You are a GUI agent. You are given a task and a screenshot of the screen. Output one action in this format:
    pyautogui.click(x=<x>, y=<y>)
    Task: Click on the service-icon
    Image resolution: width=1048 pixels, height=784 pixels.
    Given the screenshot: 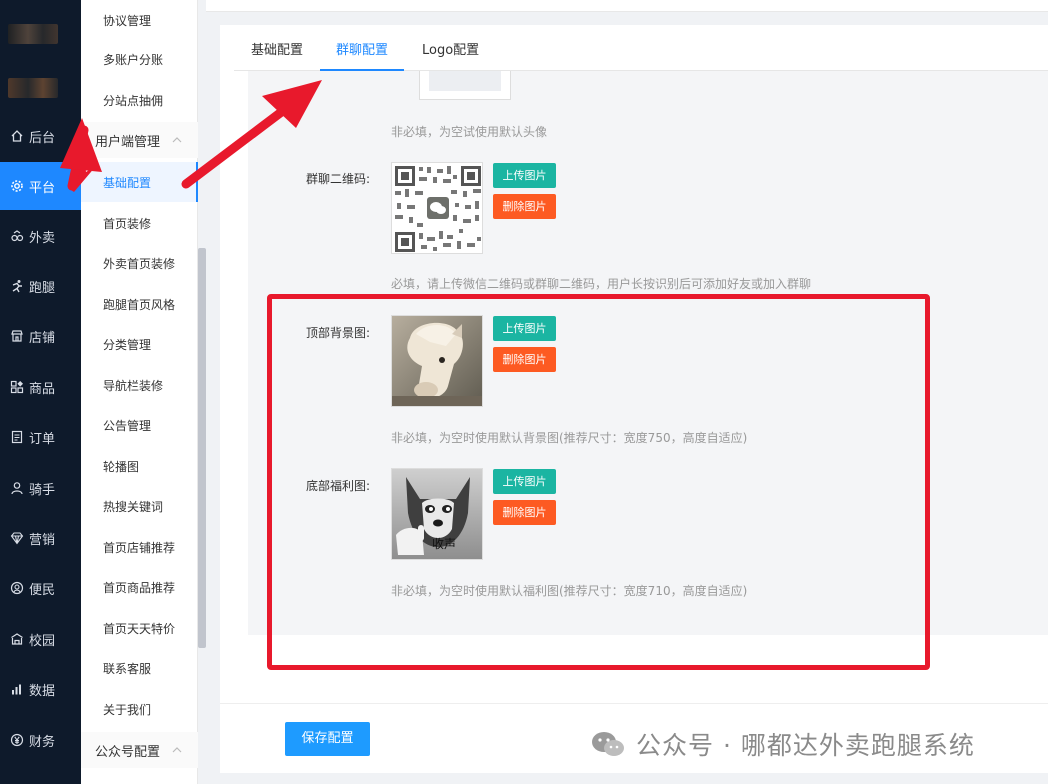 What is the action you would take?
    pyautogui.click(x=17, y=588)
    